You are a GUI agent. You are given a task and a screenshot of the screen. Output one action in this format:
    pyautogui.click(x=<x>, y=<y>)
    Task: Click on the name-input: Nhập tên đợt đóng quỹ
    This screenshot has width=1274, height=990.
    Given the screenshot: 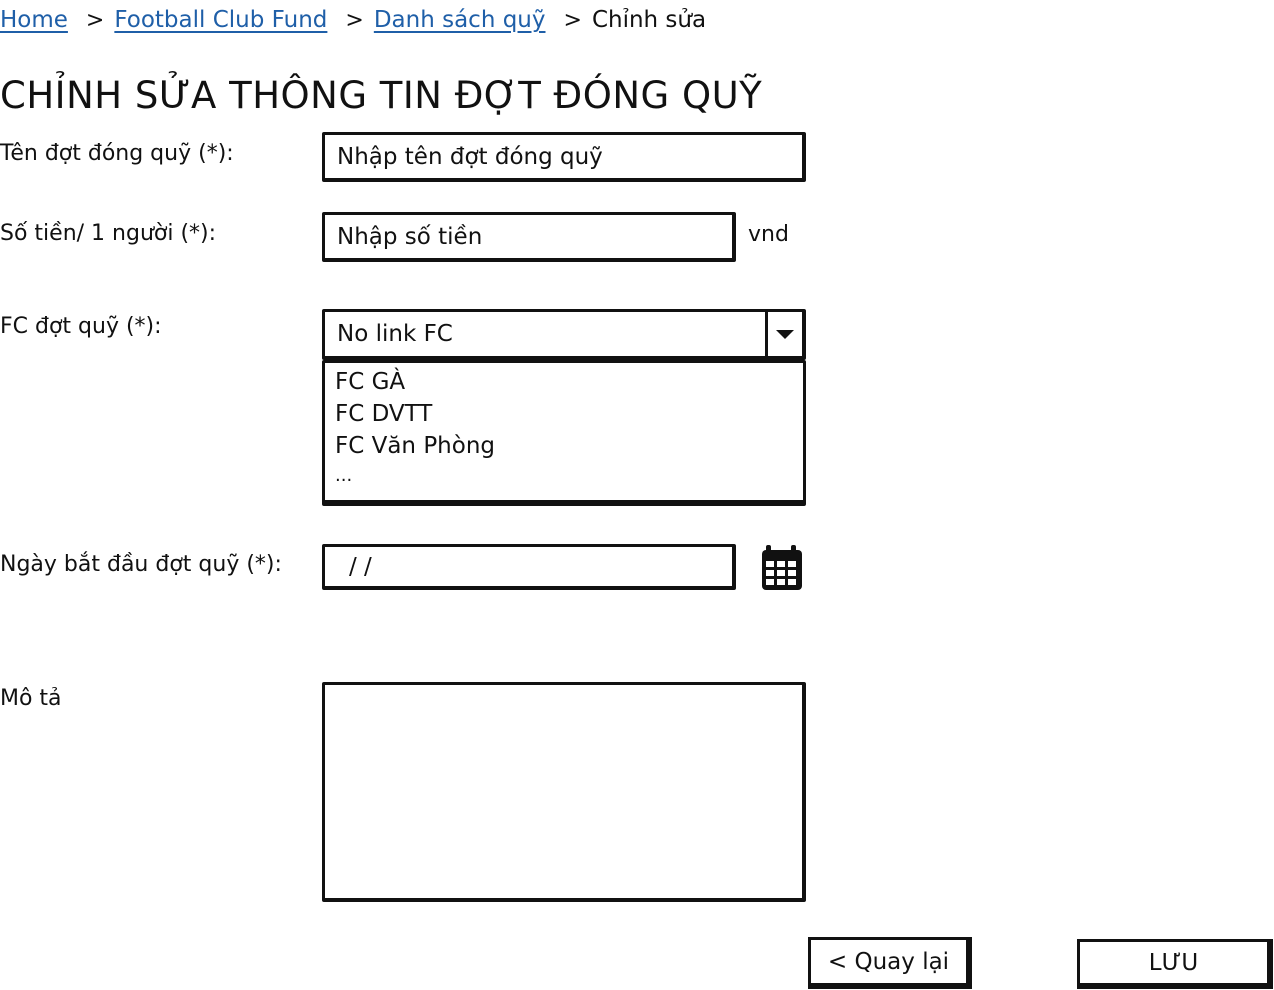 What is the action you would take?
    pyautogui.click(x=564, y=157)
    